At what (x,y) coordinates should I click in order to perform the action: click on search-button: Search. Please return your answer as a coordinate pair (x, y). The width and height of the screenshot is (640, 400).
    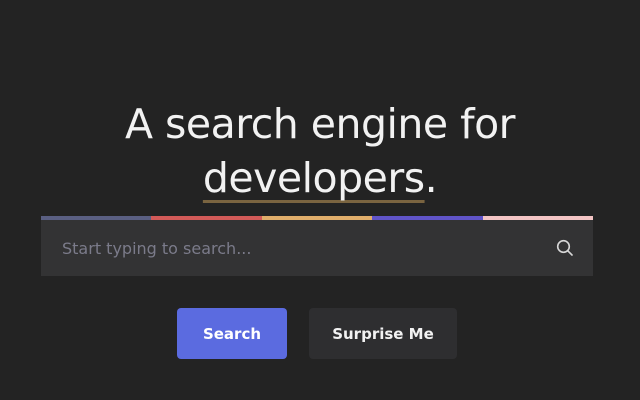
    Looking at the image, I should click on (232, 333).